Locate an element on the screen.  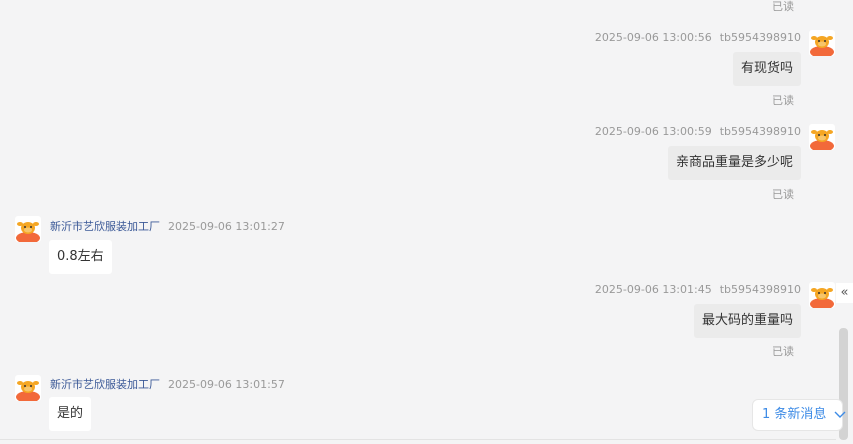
double-chevron-left-icon: « is located at coordinates (844, 292).